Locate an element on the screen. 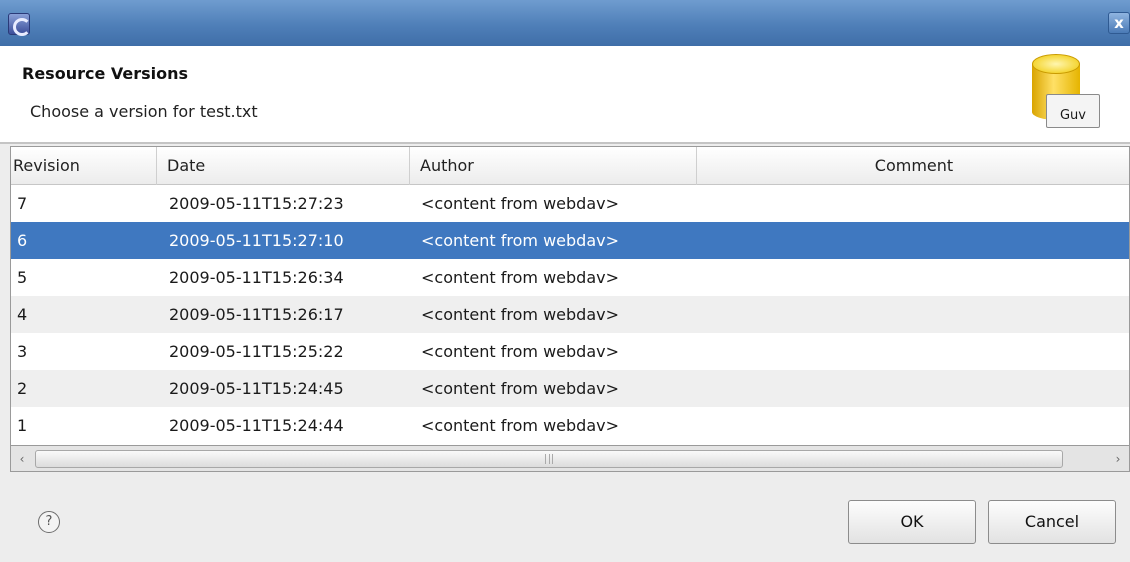  scrollbar-thumb is located at coordinates (549, 459).